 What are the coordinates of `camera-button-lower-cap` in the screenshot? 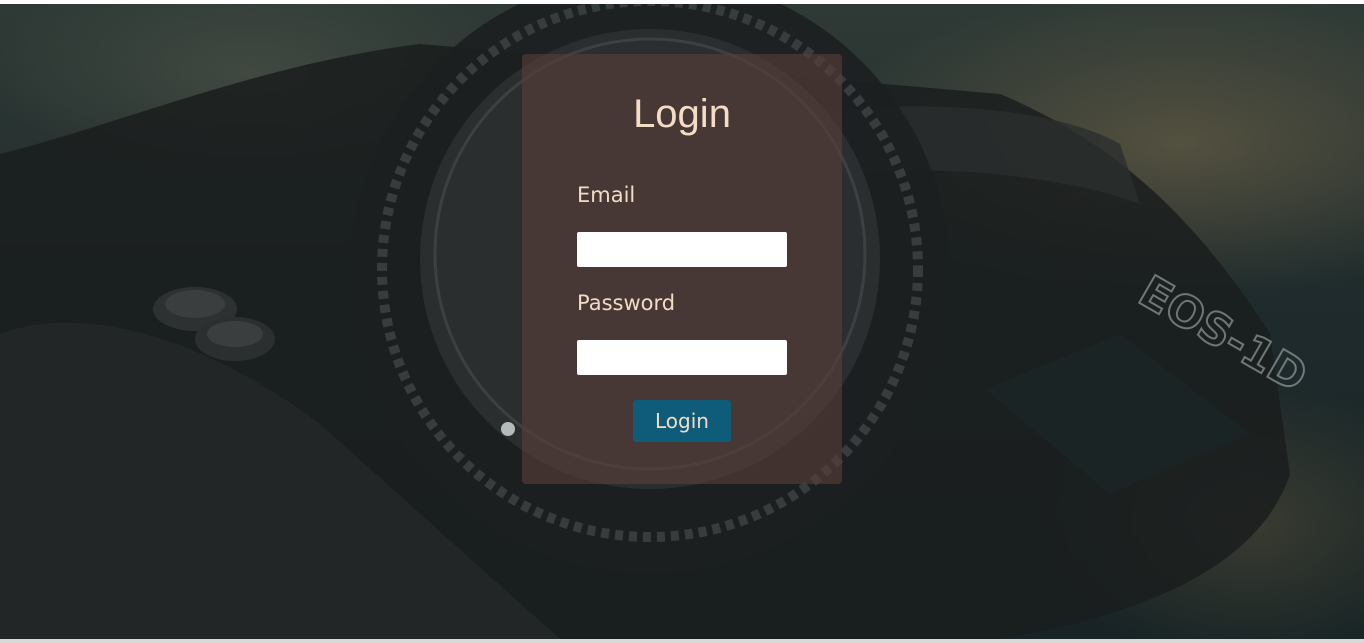 It's located at (235, 334).